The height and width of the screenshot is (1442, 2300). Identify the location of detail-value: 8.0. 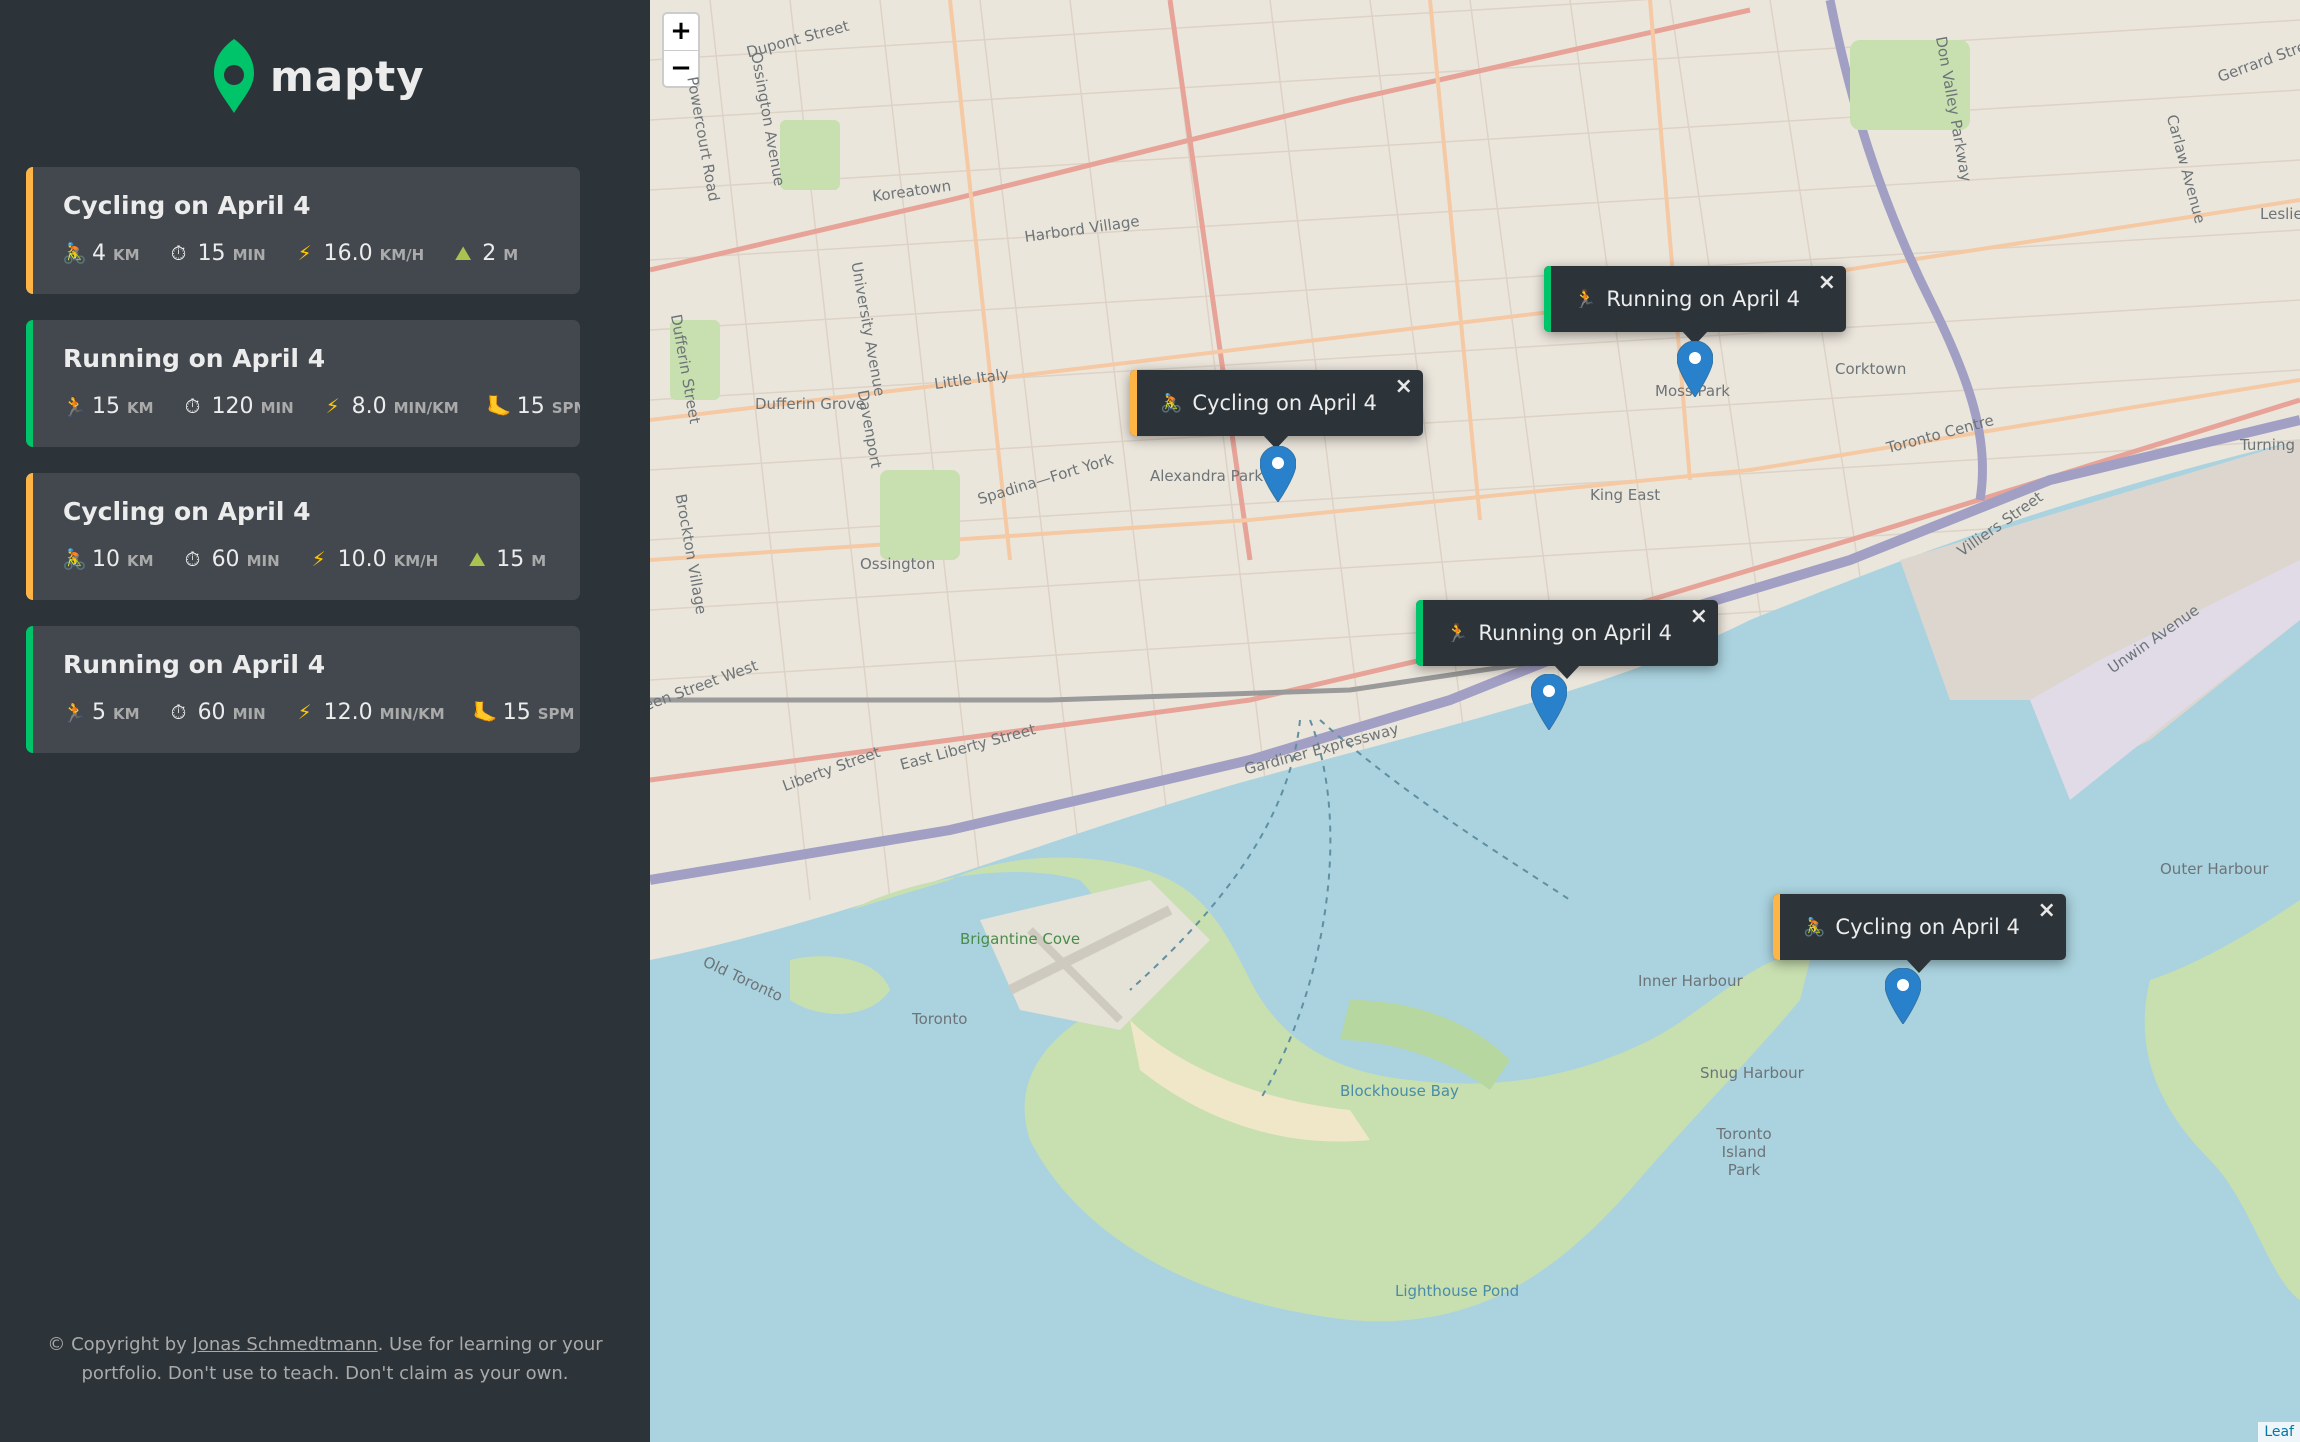
(369, 406).